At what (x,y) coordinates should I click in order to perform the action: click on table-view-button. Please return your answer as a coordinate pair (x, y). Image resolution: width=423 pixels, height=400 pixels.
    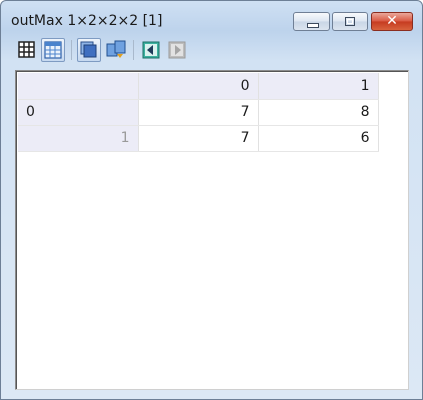
    Looking at the image, I should click on (53, 50).